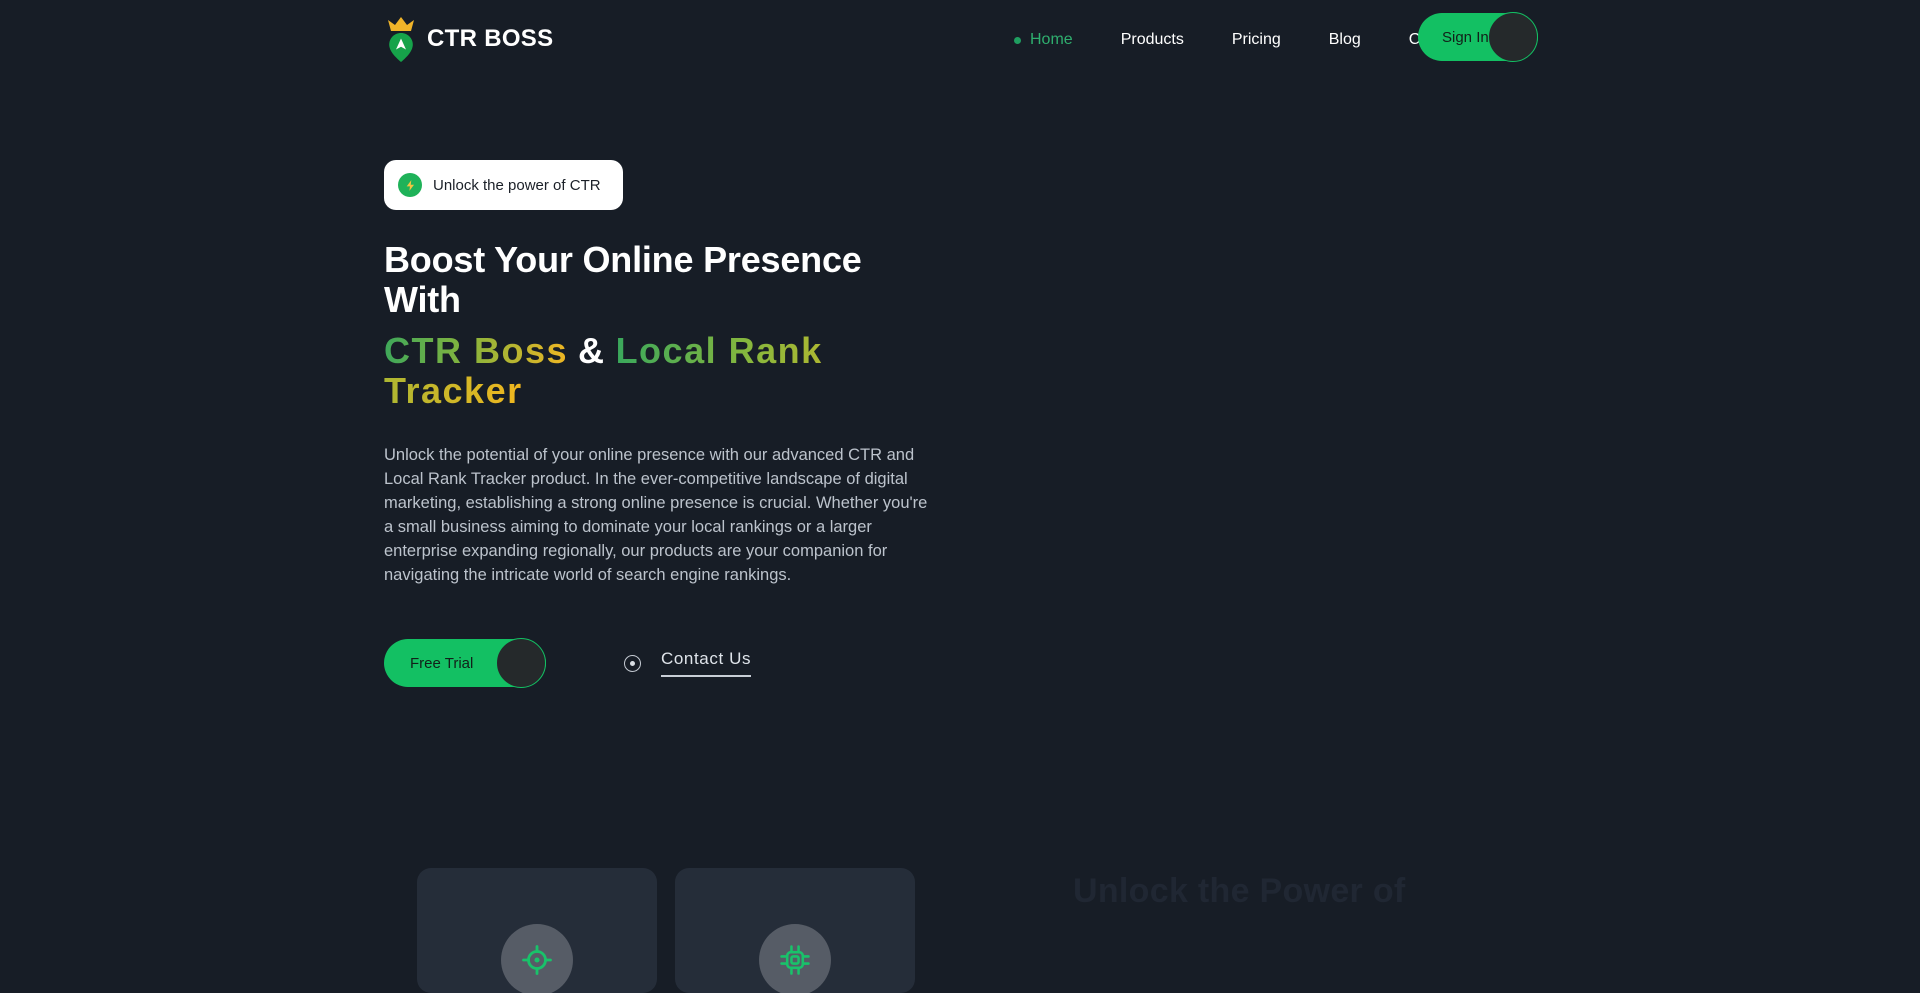 The width and height of the screenshot is (1920, 993). Describe the element at coordinates (592, 350) in the screenshot. I see `headline-ampersand: &` at that location.